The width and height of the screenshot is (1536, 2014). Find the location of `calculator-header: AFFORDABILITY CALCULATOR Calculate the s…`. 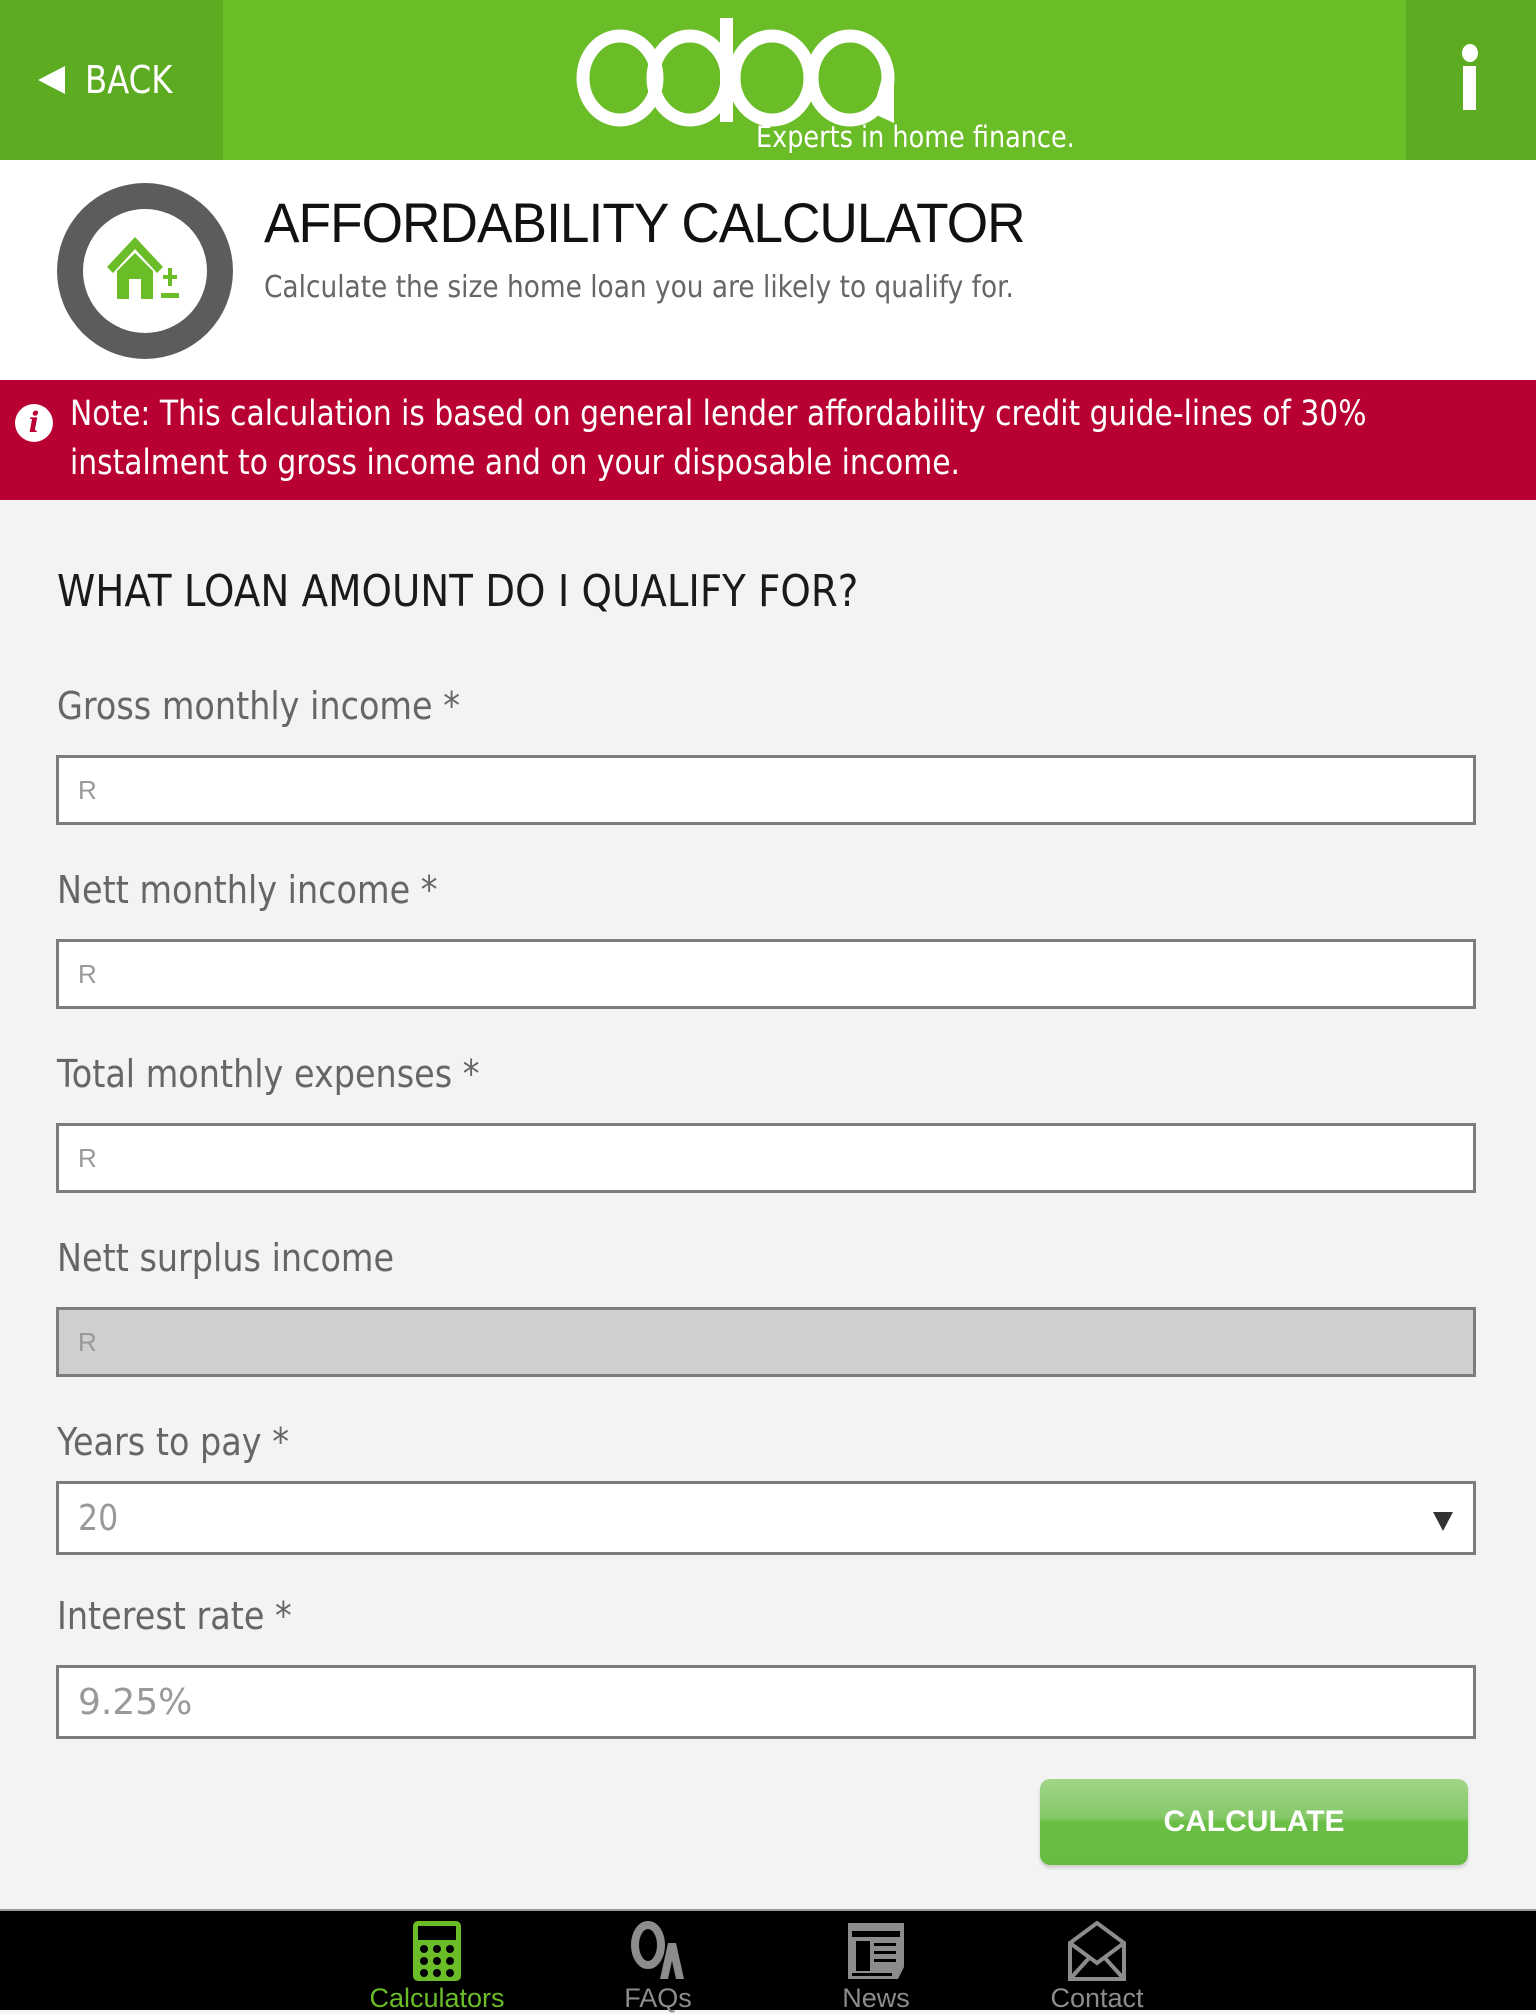

calculator-header: AFFORDABILITY CALCULATOR Calculate the s… is located at coordinates (768, 270).